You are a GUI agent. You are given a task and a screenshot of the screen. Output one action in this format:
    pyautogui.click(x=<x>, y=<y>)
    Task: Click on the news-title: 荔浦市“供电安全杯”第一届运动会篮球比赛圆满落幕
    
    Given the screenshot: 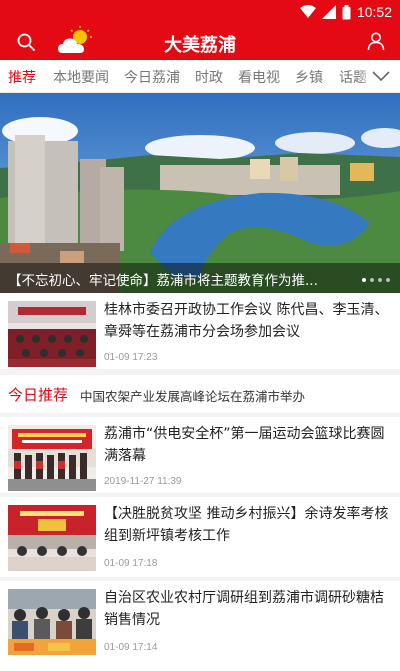 What is the action you would take?
    pyautogui.click(x=244, y=445)
    